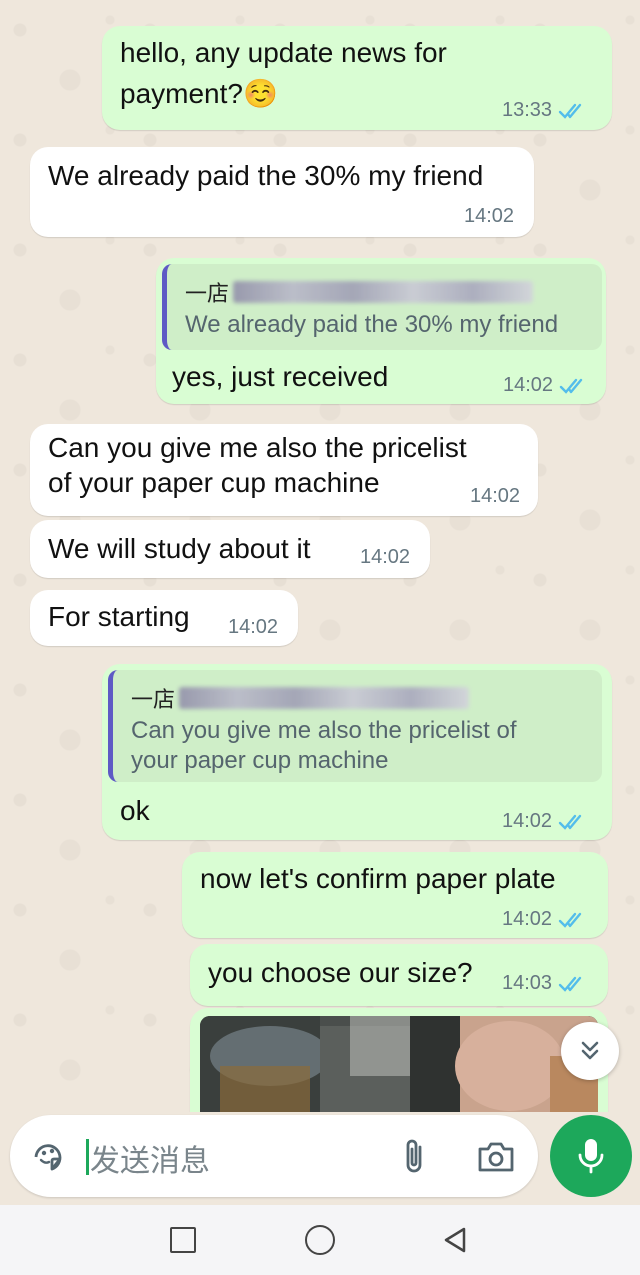  I want to click on outgoing-message: you choose our size? 14:03, so click(399, 975).